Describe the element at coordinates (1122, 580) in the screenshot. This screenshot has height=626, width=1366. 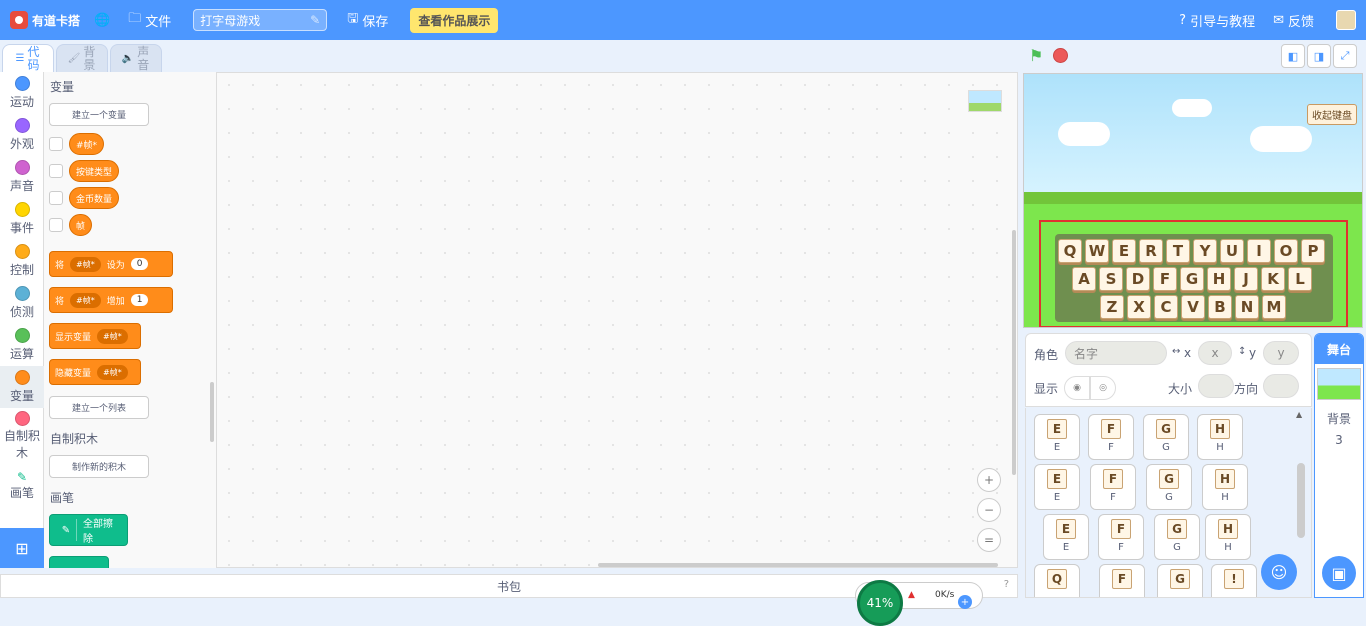
I see `sprite-tile: F` at that location.